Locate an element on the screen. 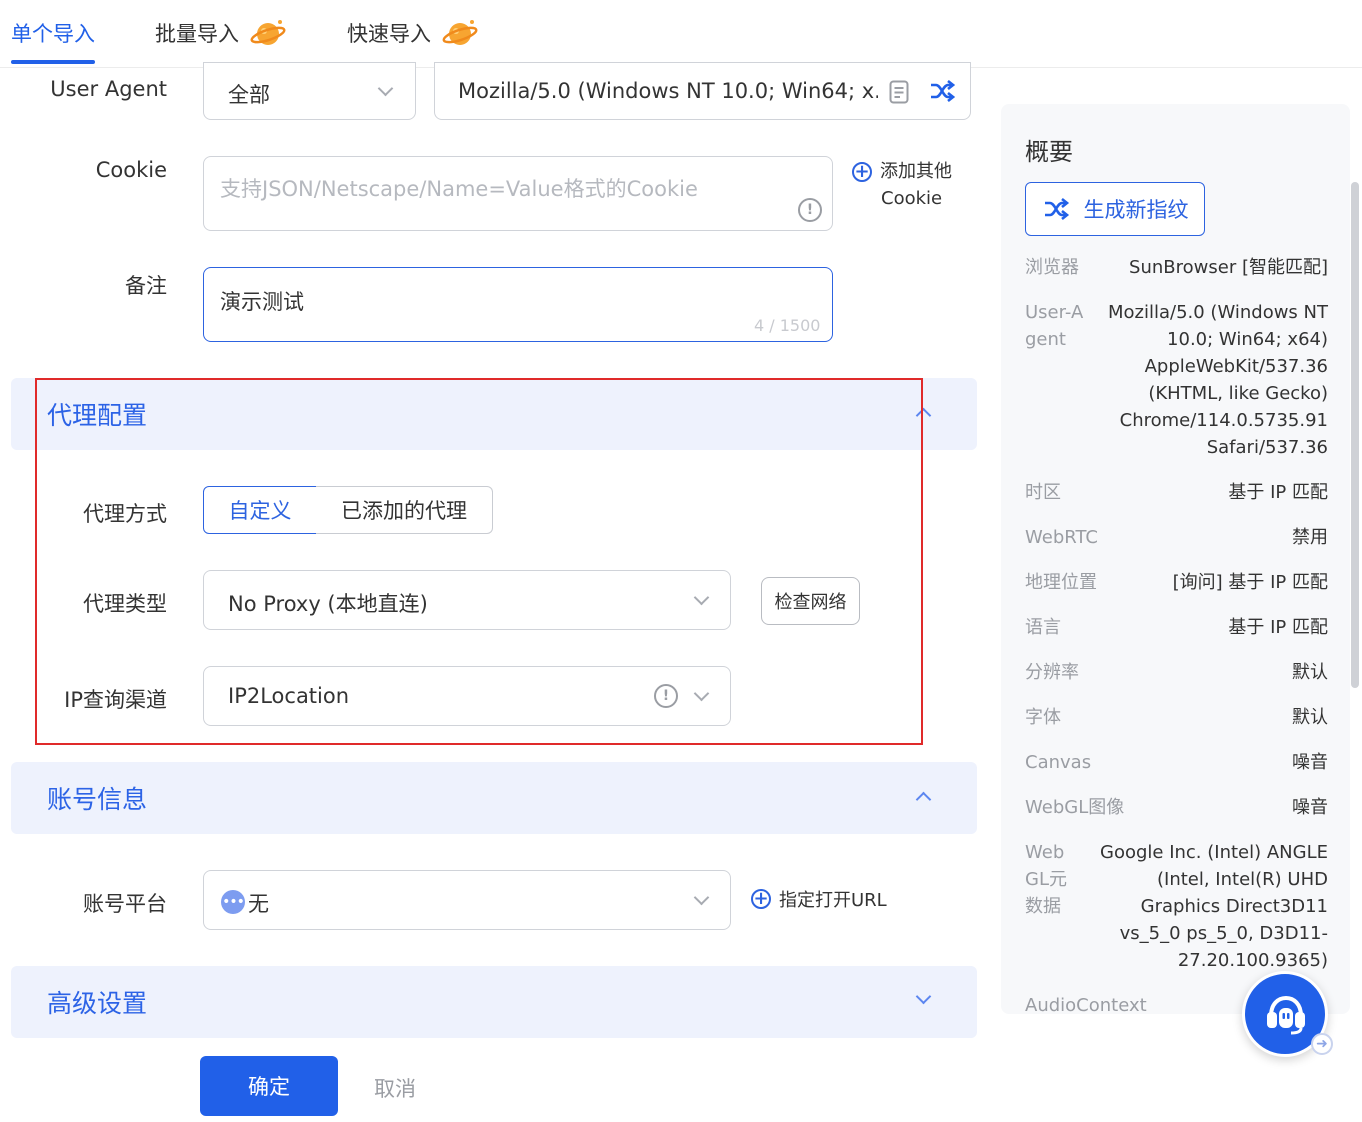  summary-row-webrtc: WebRTC 禁用 is located at coordinates (1176, 537).